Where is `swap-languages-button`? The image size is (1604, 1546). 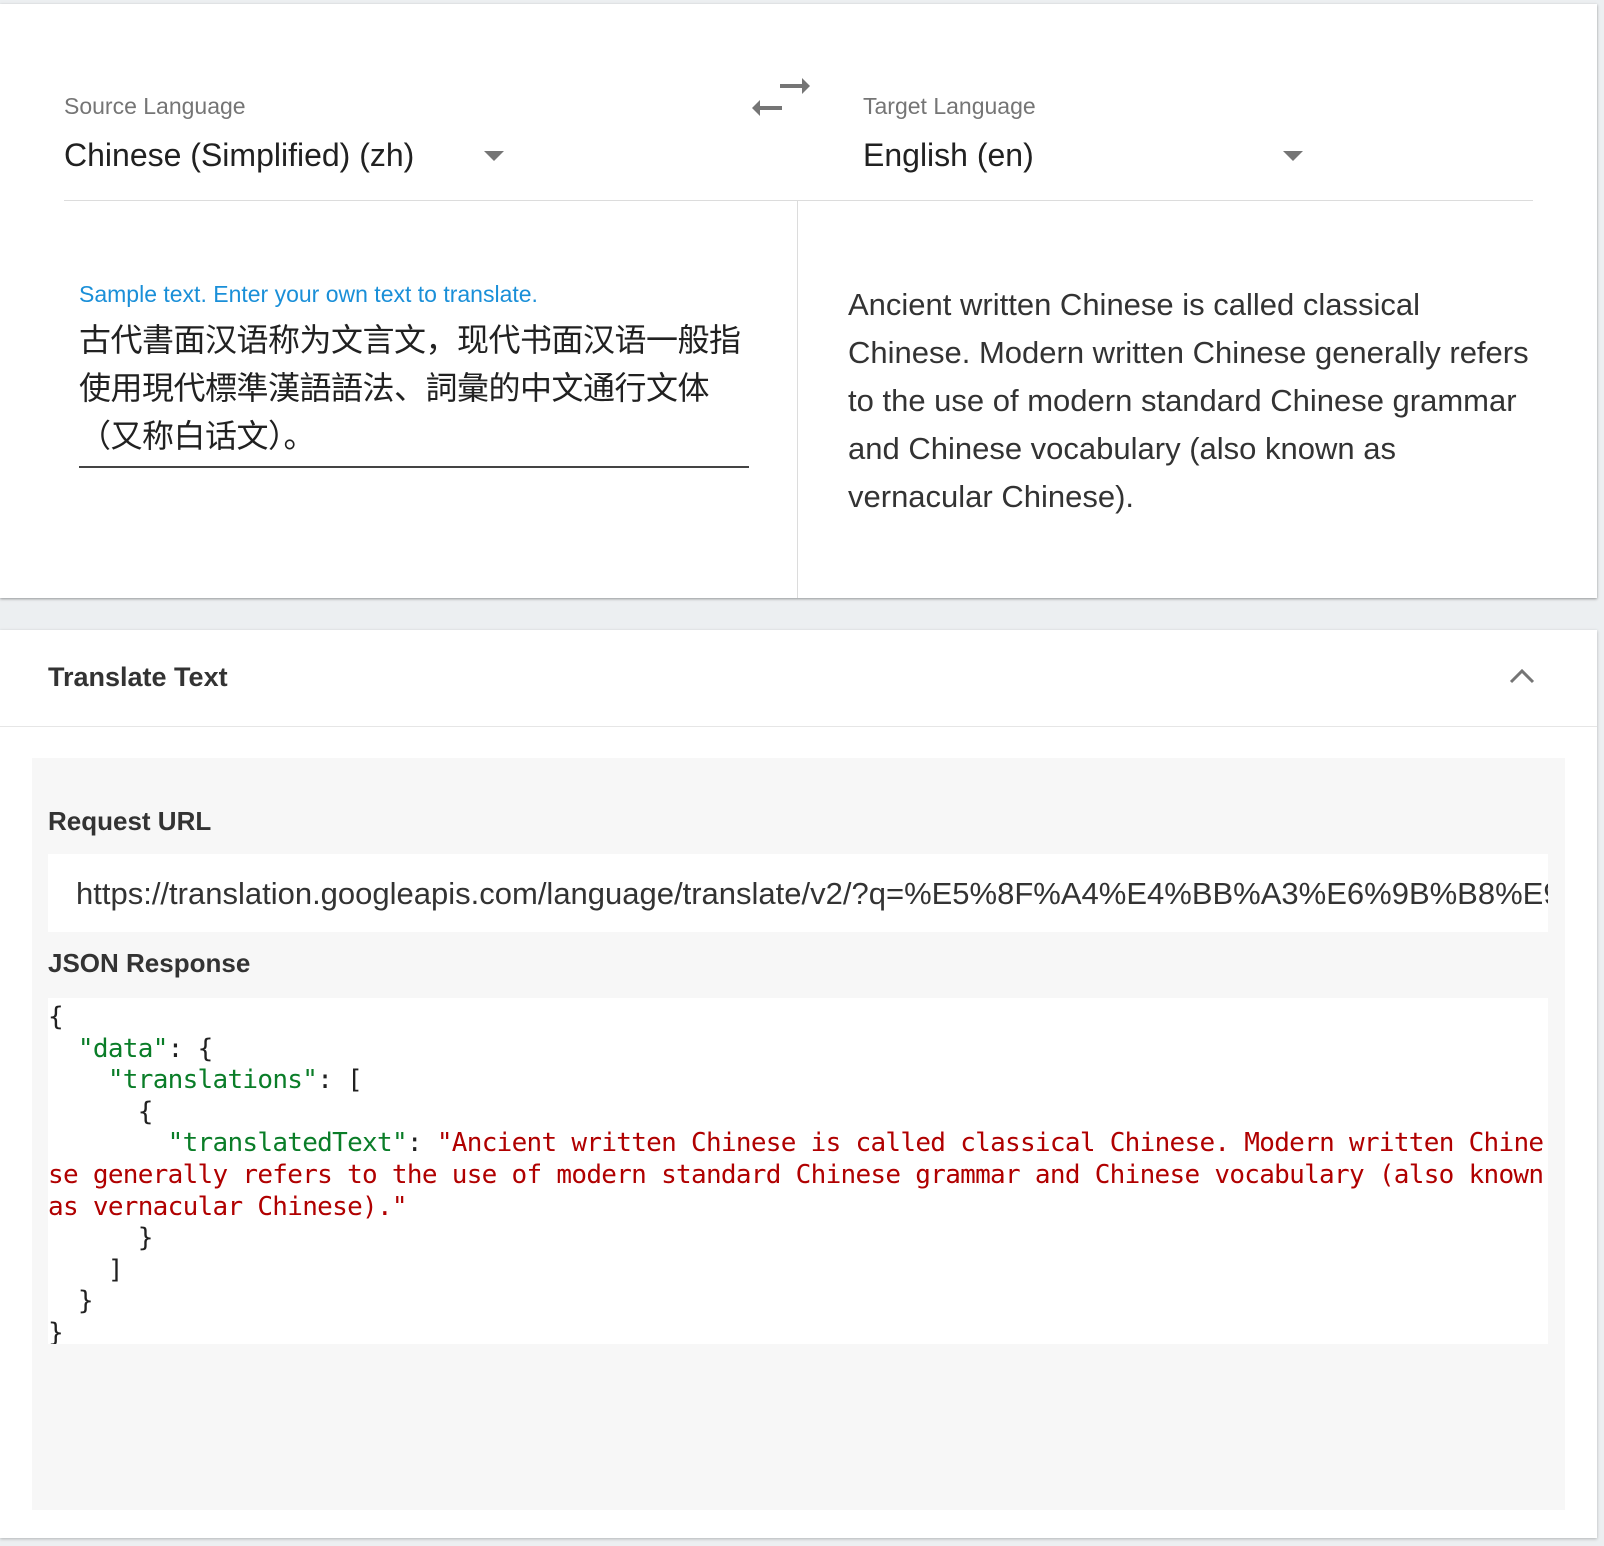
swap-languages-button is located at coordinates (781, 97).